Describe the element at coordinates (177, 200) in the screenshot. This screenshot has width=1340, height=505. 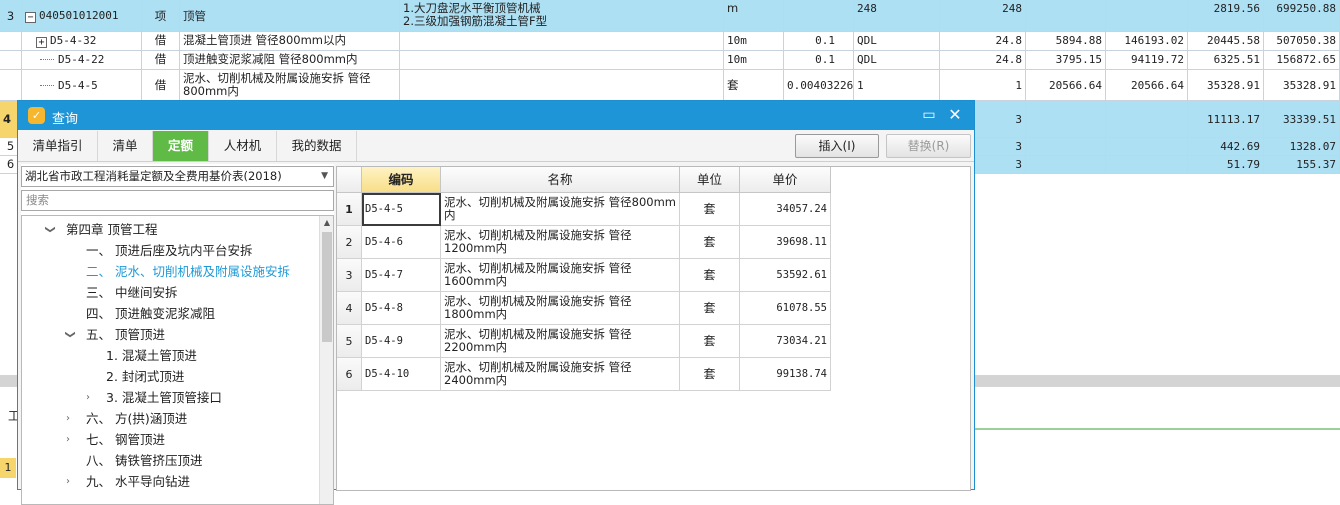
I see `search-input: 搜索` at that location.